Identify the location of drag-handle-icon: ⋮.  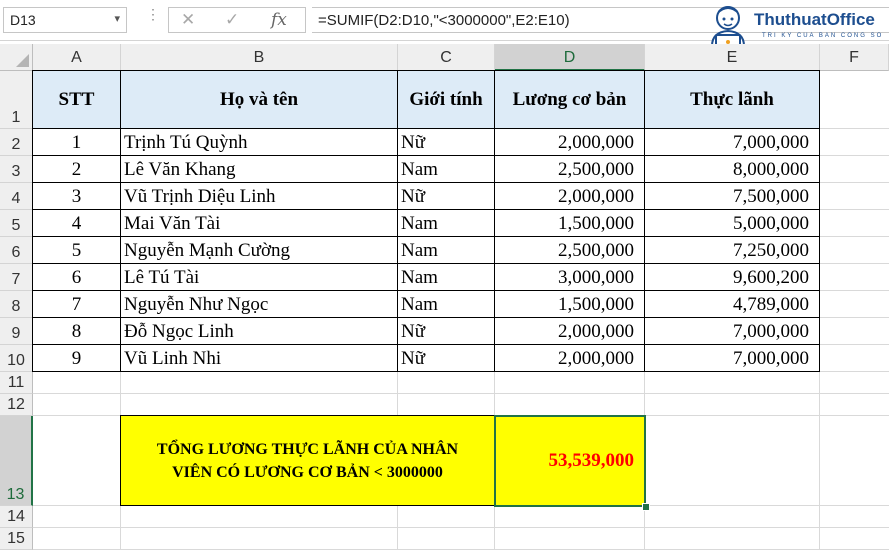
(153, 14).